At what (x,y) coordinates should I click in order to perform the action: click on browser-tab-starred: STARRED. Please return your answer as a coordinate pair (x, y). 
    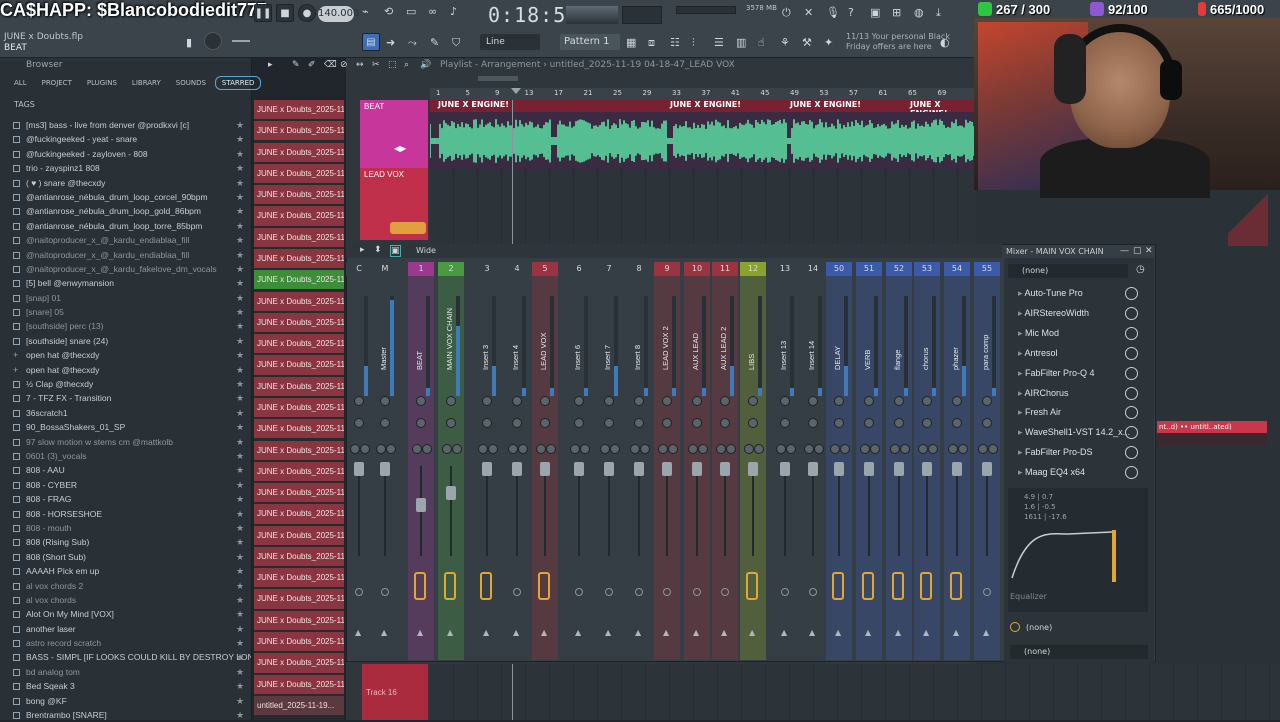
    Looking at the image, I should click on (238, 83).